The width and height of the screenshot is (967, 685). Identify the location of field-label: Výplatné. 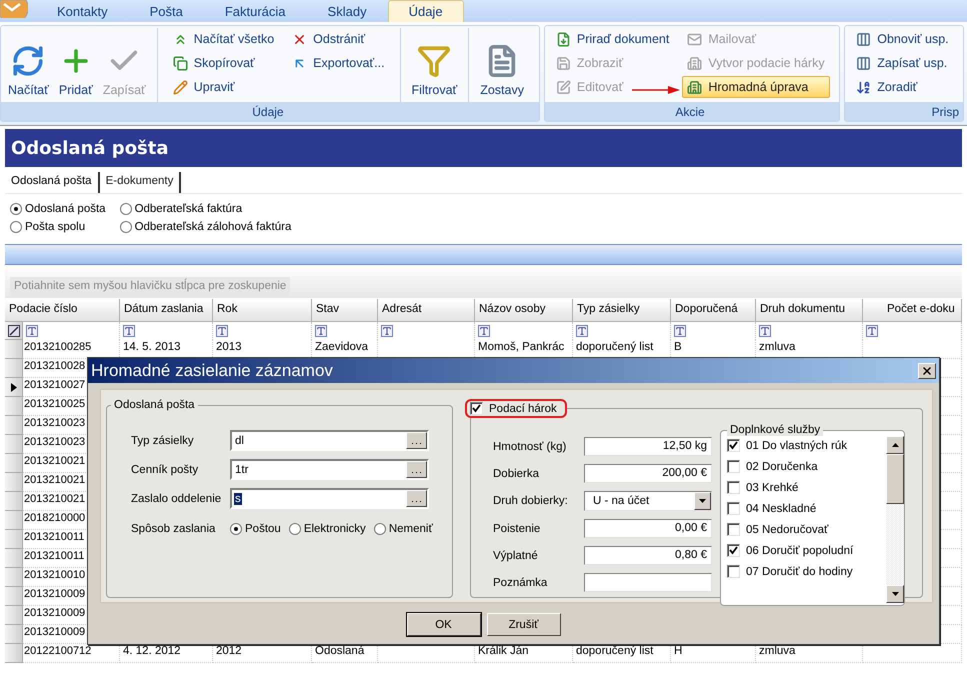
(516, 556).